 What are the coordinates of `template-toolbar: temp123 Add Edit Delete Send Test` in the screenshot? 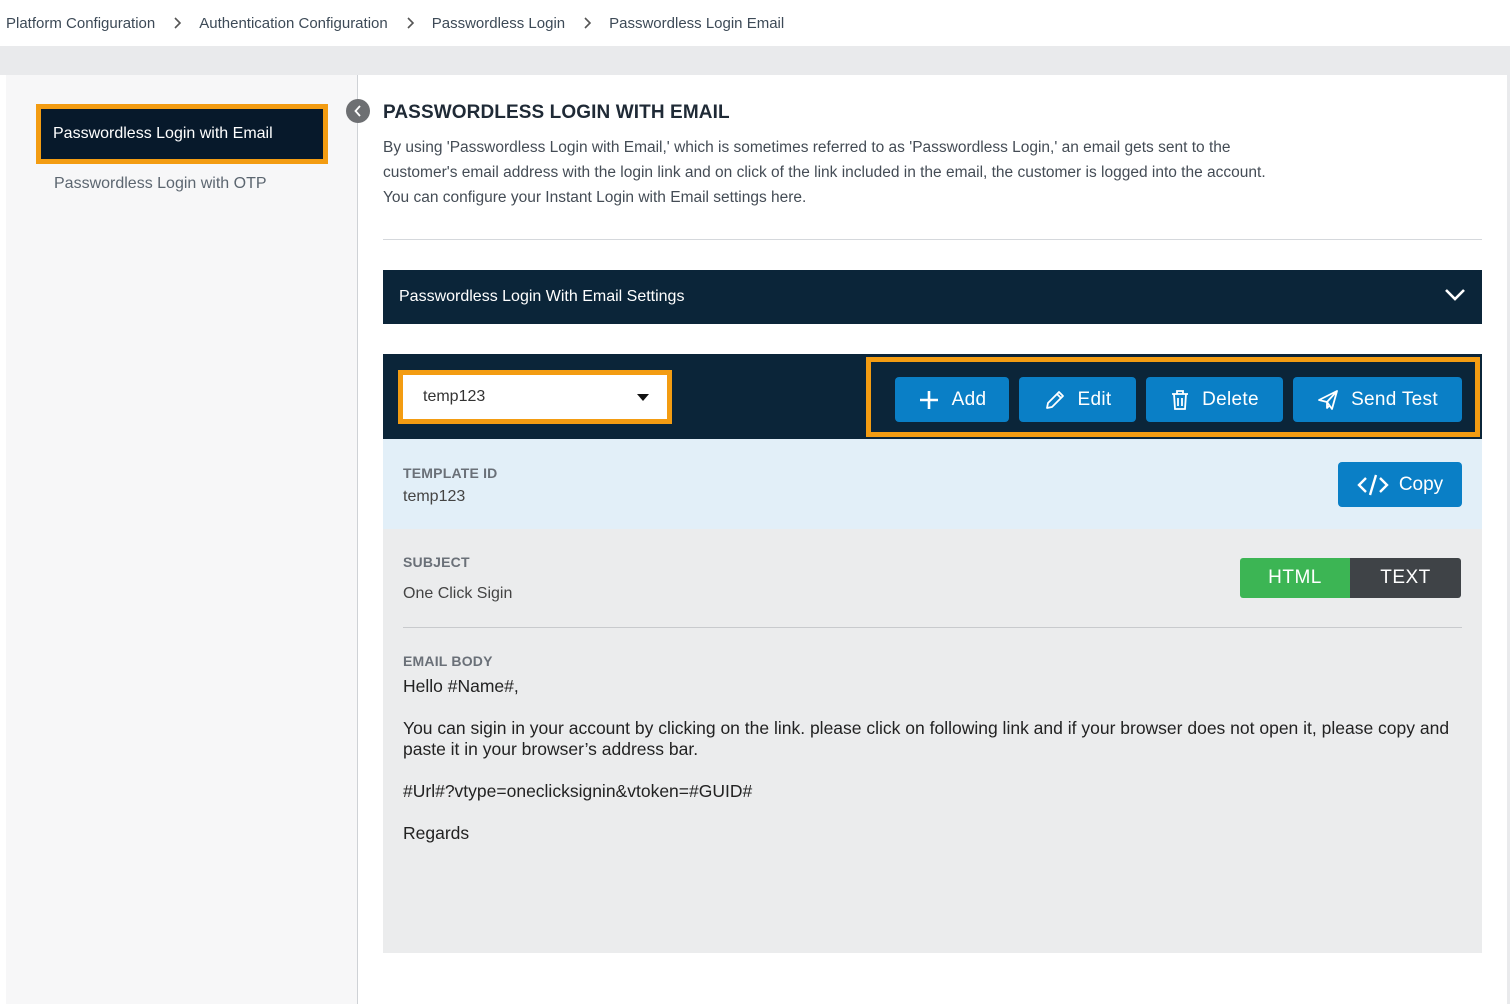 It's located at (932, 396).